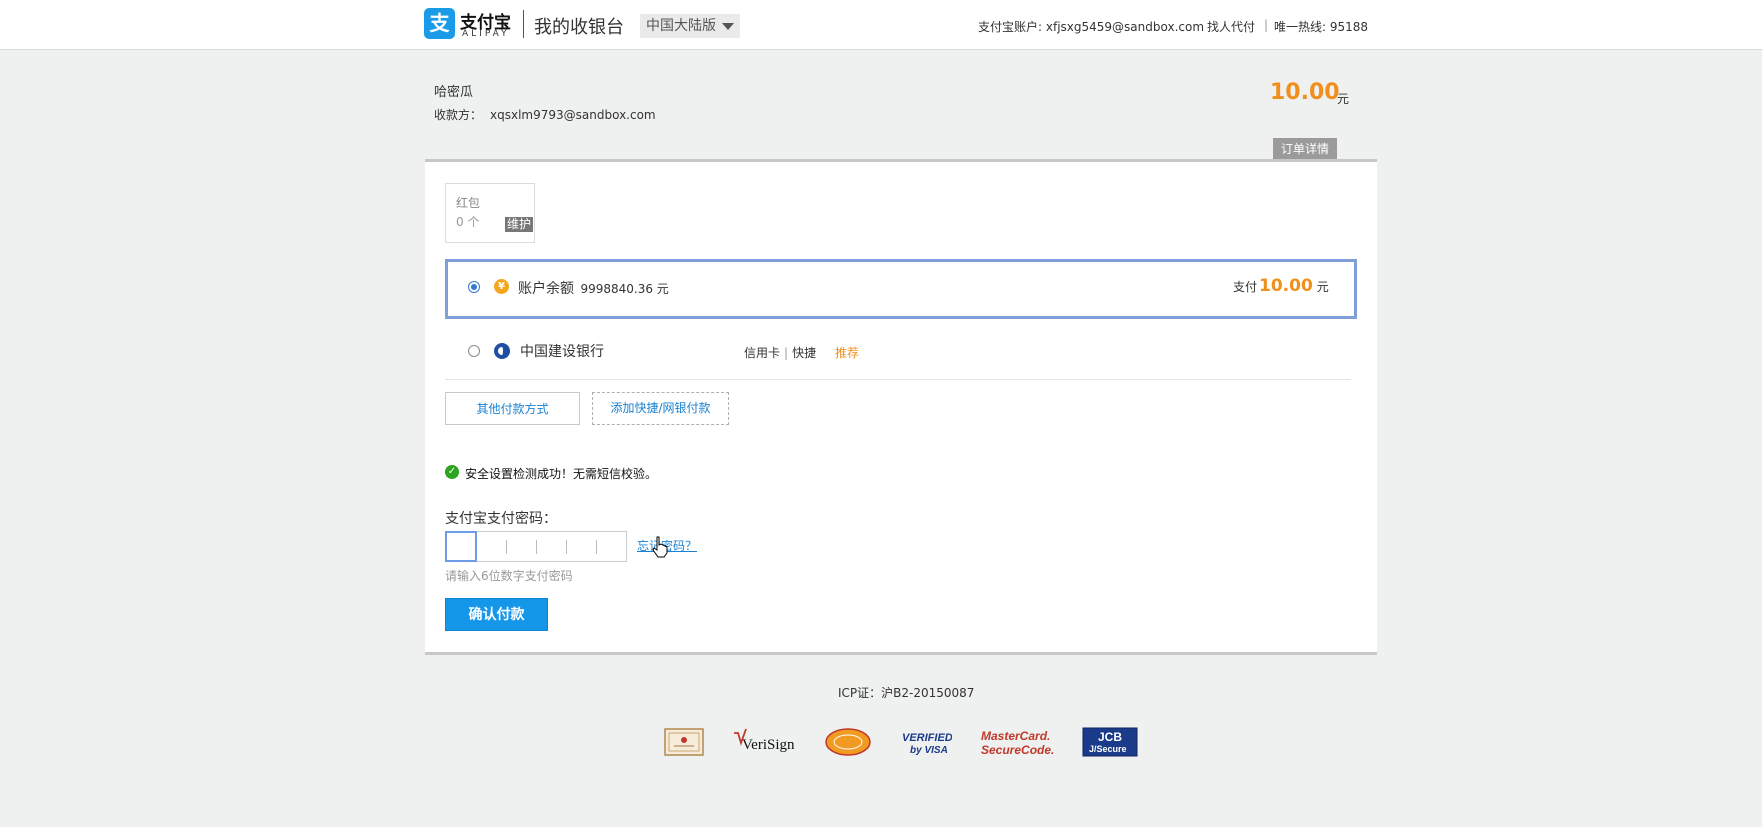 This screenshot has width=1762, height=827. Describe the element at coordinates (1110, 737) in the screenshot. I see `jcb-text: JCB` at that location.